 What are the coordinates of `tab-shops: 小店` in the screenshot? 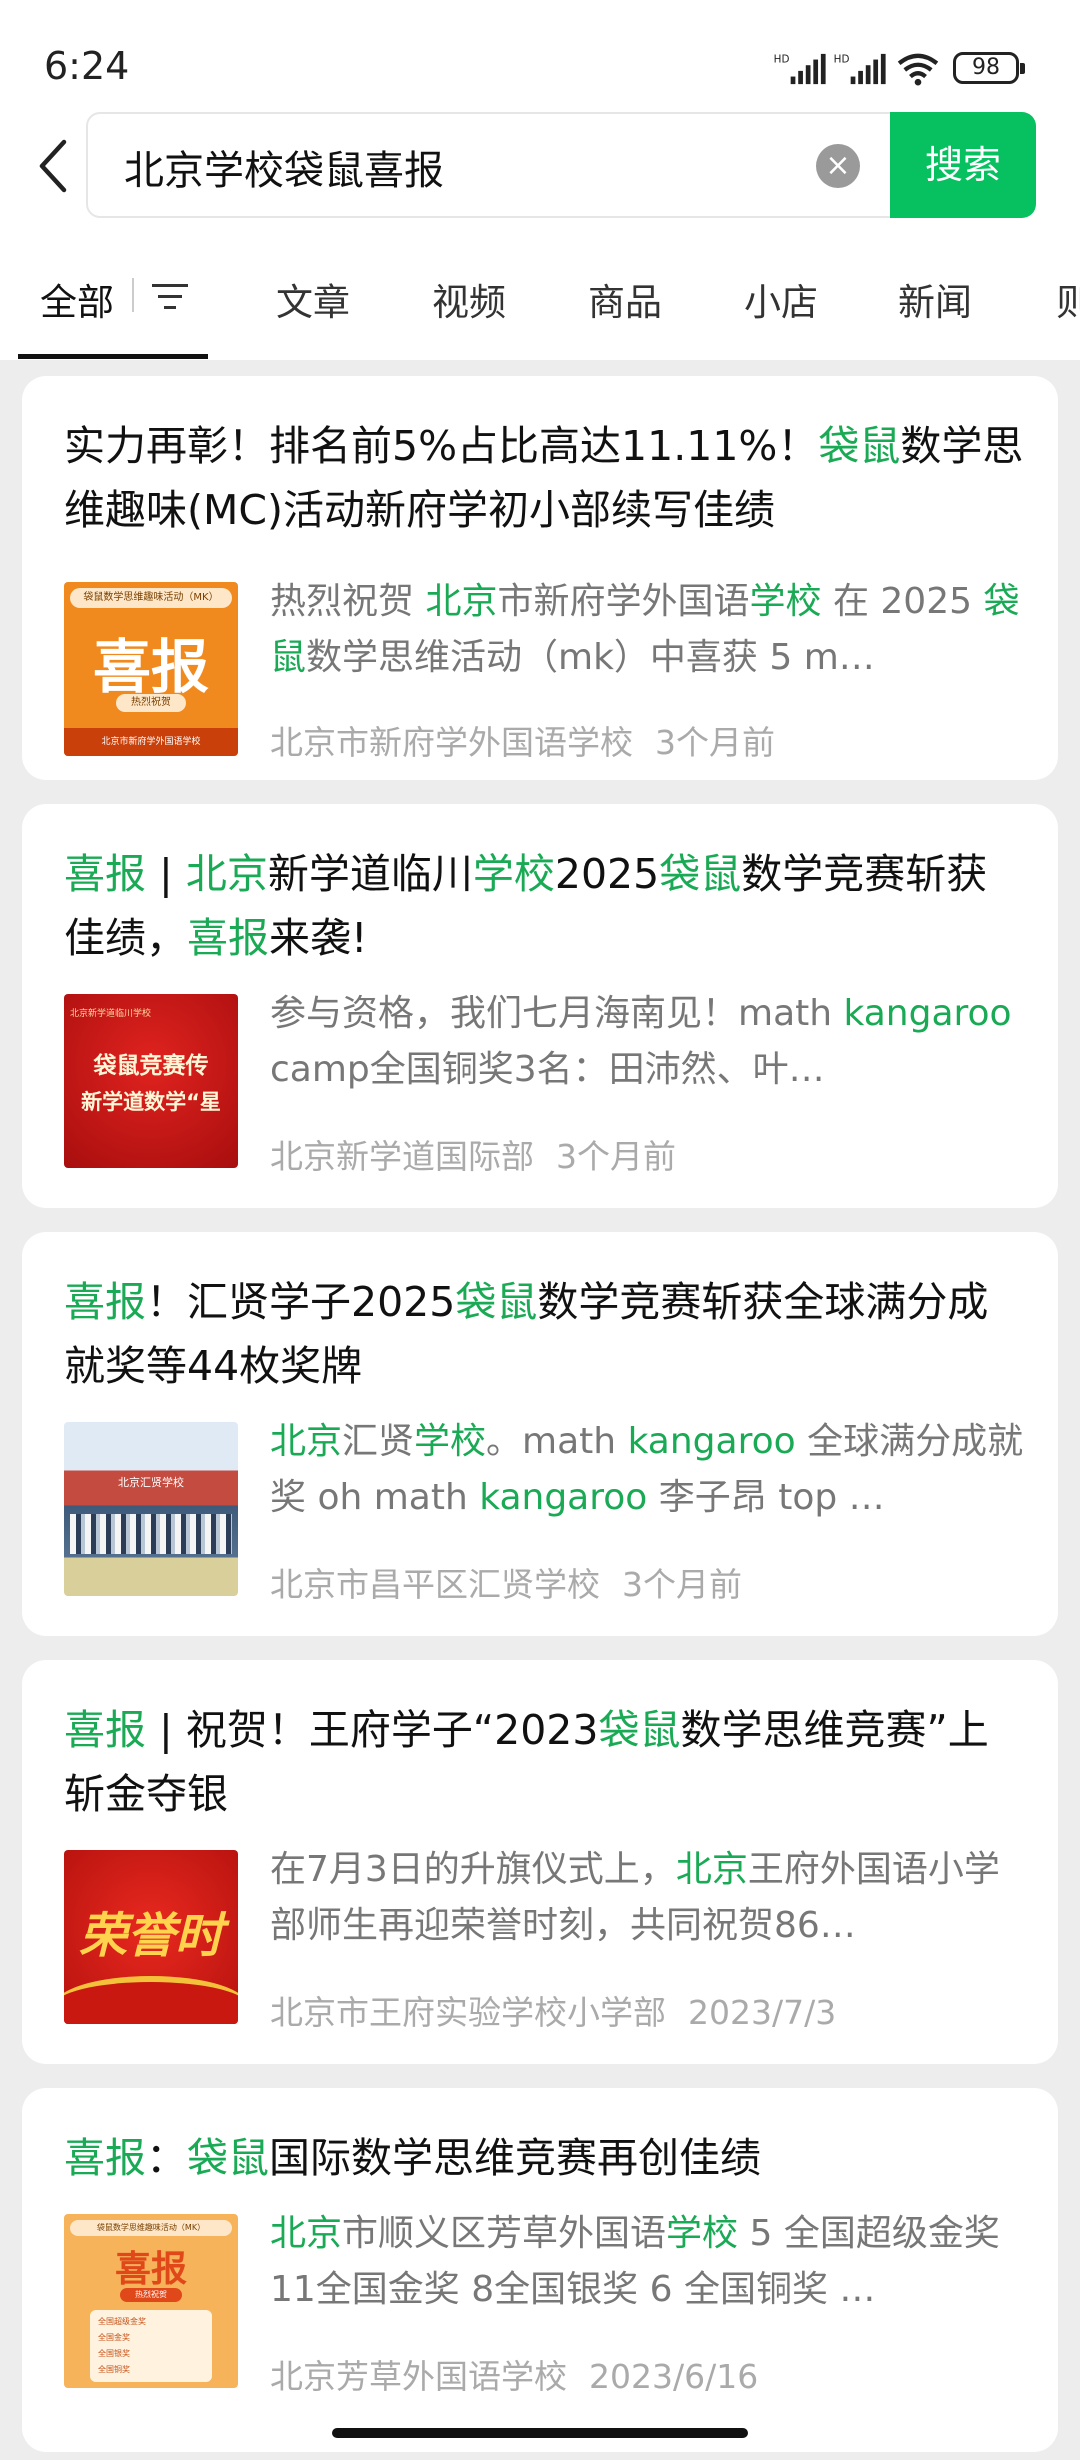 It's located at (781, 299).